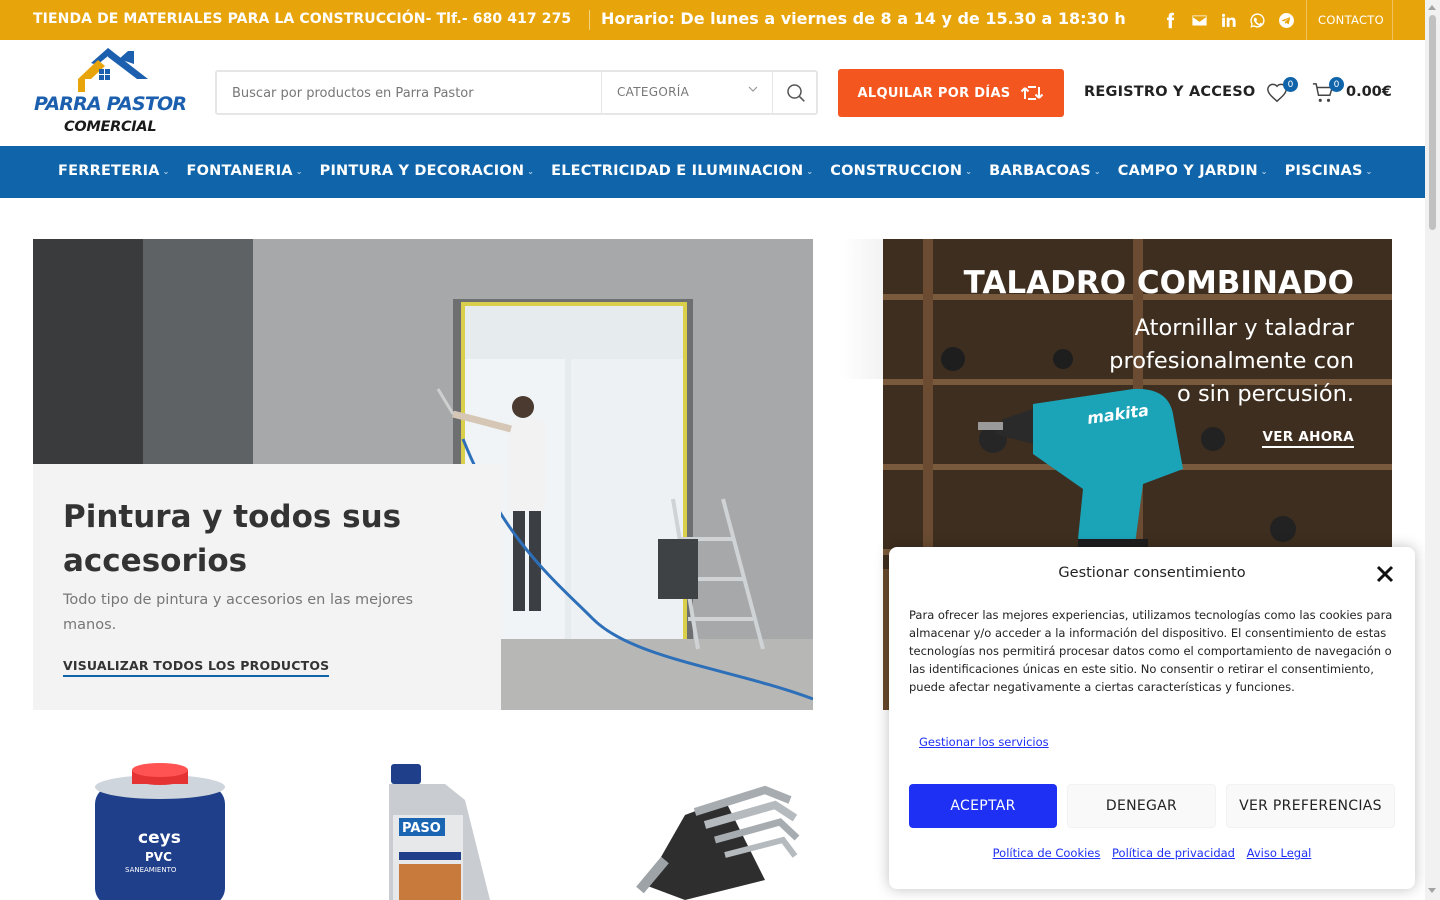 This screenshot has width=1440, height=900. What do you see at coordinates (1170, 20) in the screenshot?
I see `facebook-icon` at bounding box center [1170, 20].